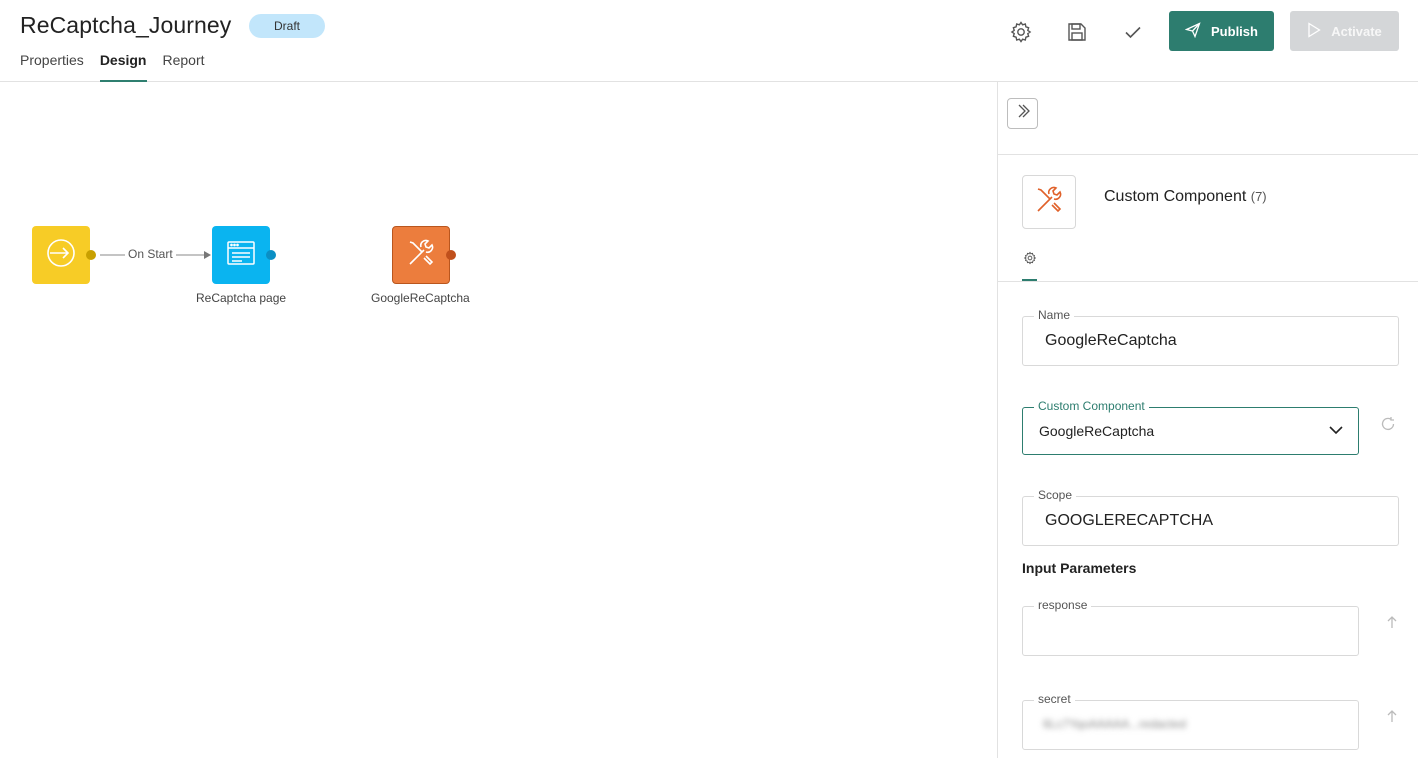  I want to click on enter-arrow-icon, so click(61, 255).